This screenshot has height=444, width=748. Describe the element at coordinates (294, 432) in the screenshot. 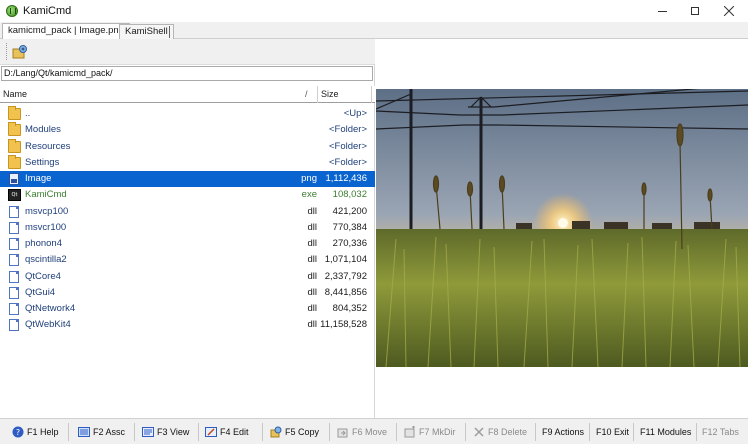

I see `f5-copy-button: F5 Copy` at that location.